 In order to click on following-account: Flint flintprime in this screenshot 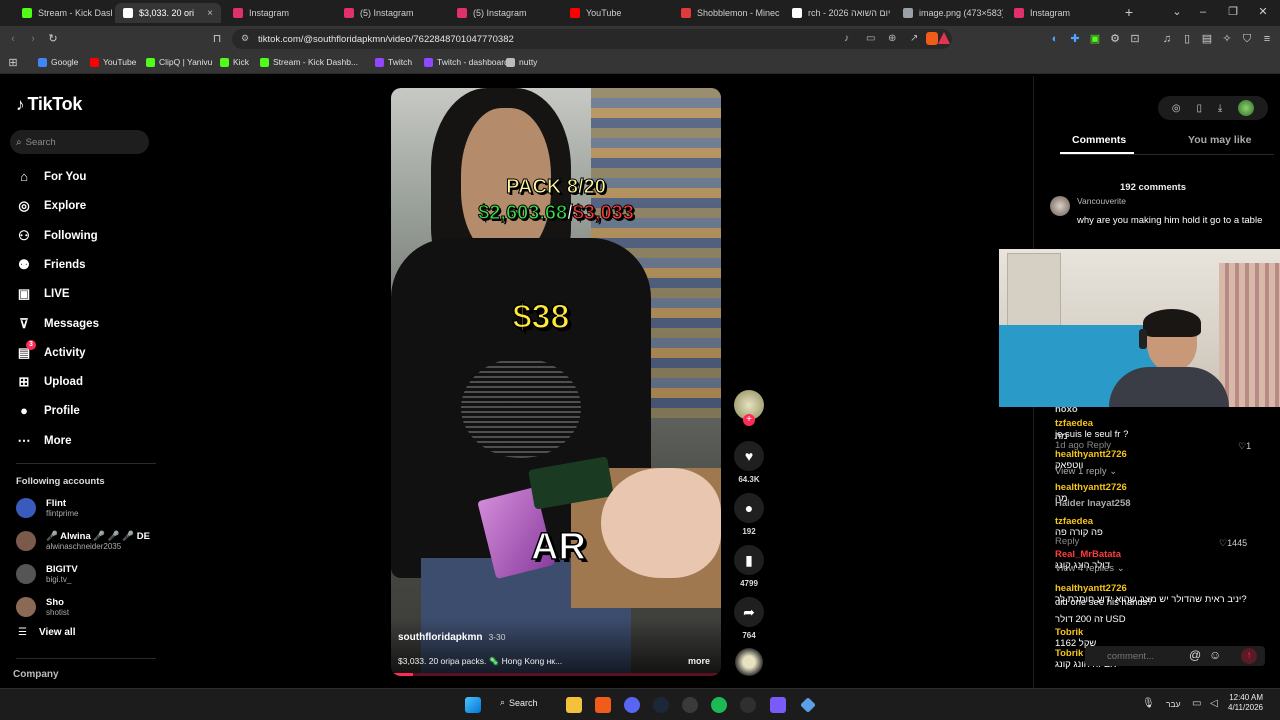, I will do `click(47, 508)`.